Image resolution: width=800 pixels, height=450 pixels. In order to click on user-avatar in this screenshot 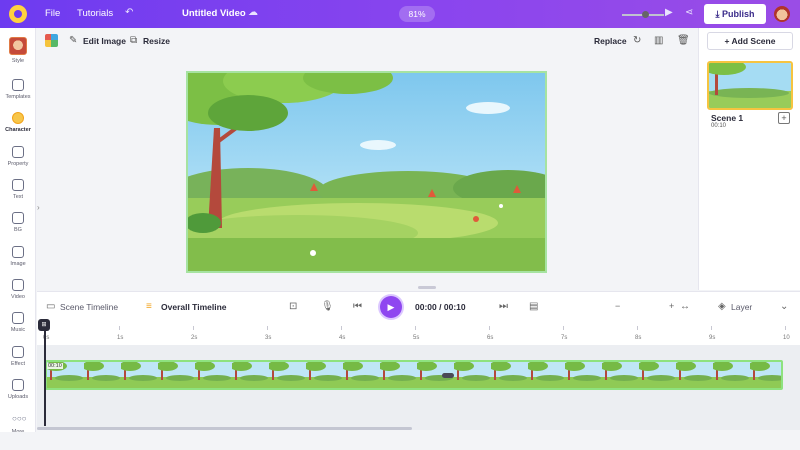, I will do `click(782, 14)`.